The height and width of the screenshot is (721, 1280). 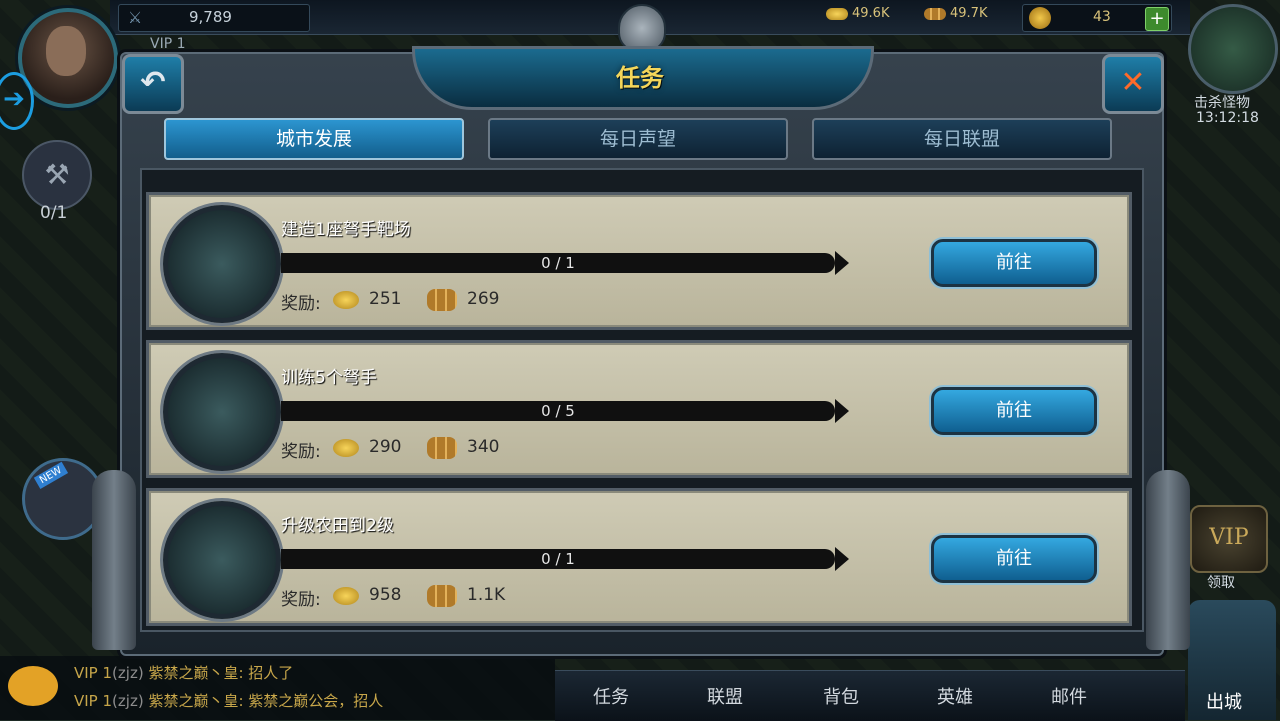 I want to click on reward-food-value: 251, so click(x=385, y=299).